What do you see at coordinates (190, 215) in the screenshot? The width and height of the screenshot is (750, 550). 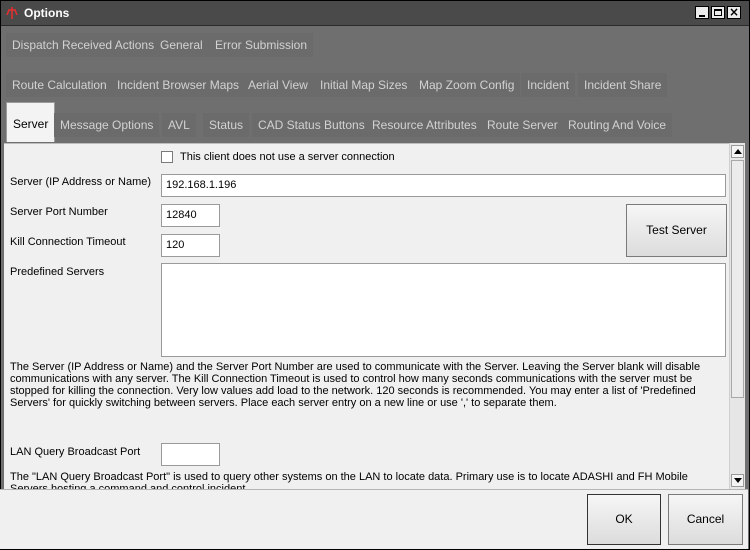 I see `server-port-input: 12840` at bounding box center [190, 215].